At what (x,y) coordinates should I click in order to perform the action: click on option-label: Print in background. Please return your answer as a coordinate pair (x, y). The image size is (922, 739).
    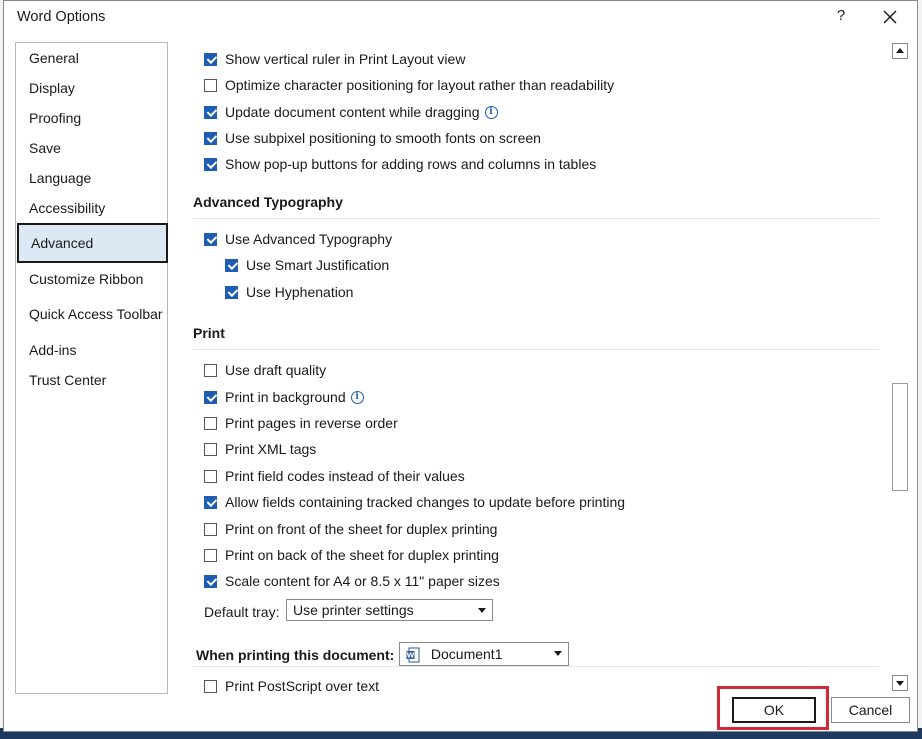
    Looking at the image, I should click on (285, 397).